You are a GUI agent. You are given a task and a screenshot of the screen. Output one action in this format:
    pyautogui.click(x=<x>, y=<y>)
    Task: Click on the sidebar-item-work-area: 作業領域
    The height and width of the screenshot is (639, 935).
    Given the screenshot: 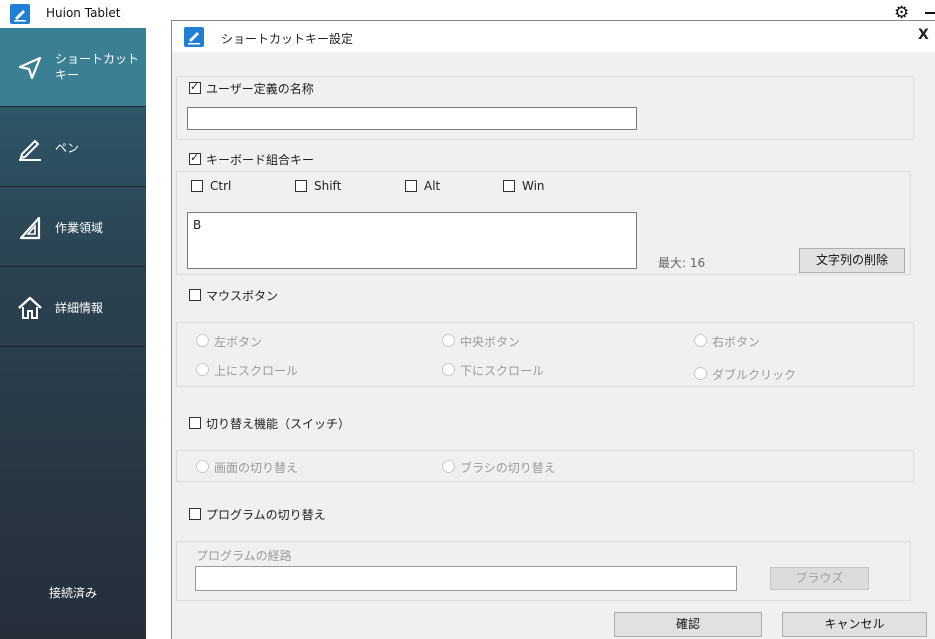 What is the action you would take?
    pyautogui.click(x=73, y=227)
    